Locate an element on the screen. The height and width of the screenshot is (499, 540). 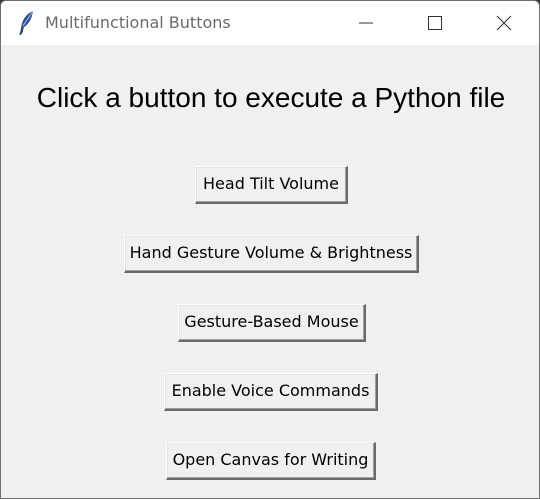
close-button is located at coordinates (504, 23).